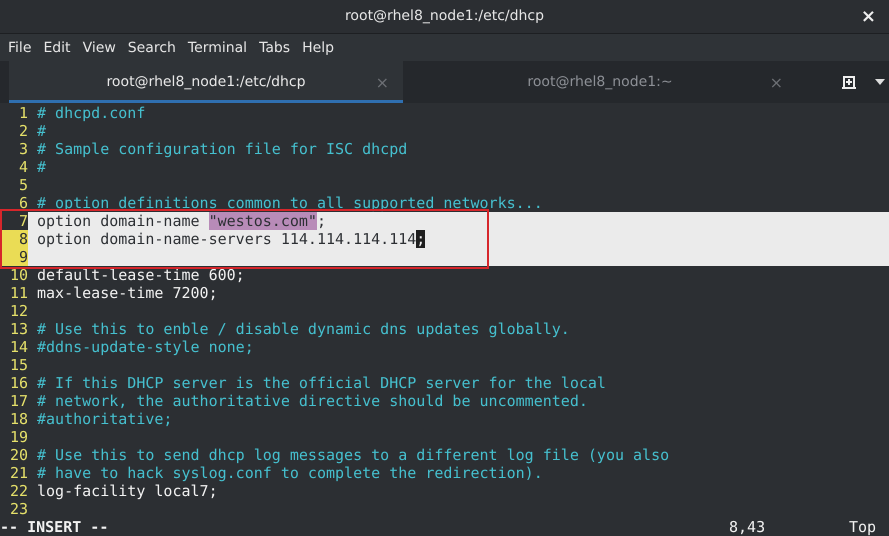 This screenshot has width=889, height=536. Describe the element at coordinates (218, 48) in the screenshot. I see `menu-item: Terminal` at that location.